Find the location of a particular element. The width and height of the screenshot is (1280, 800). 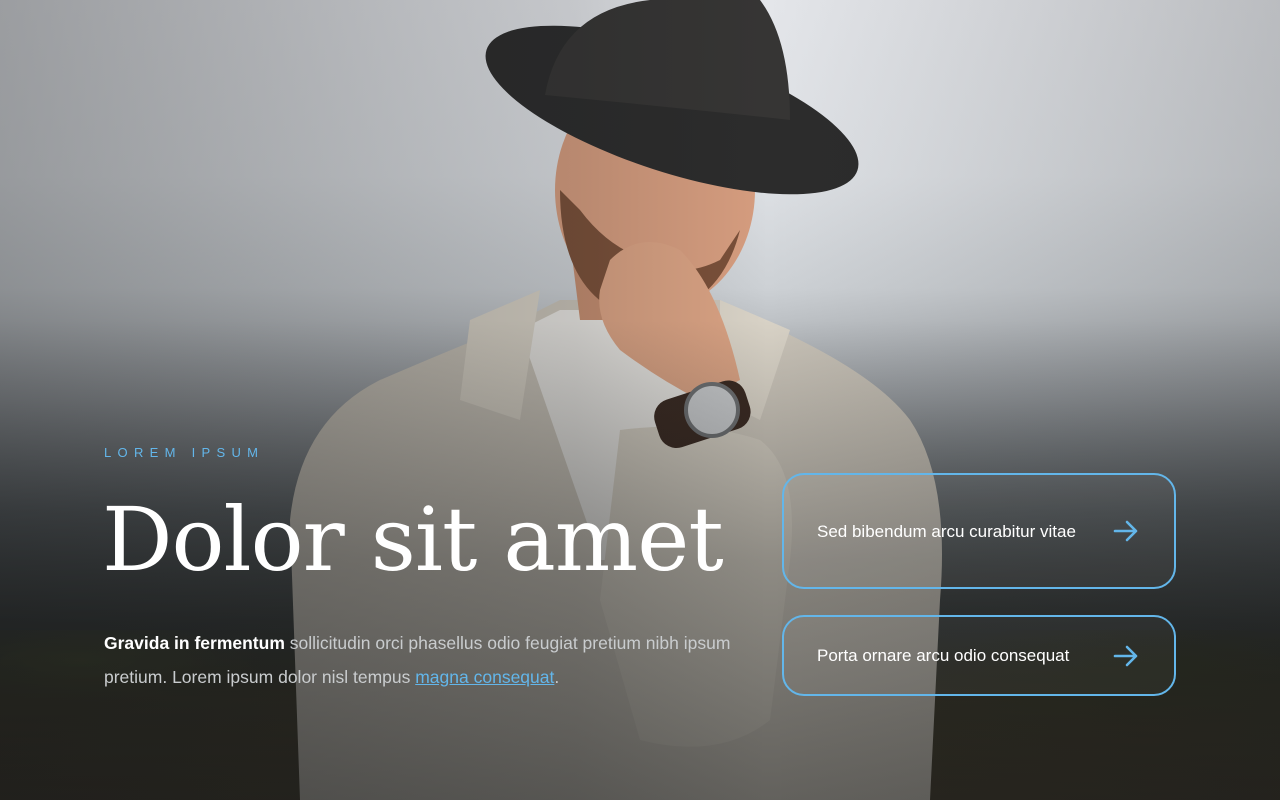

magna-consequat-link: magna consequat is located at coordinates (484, 677).